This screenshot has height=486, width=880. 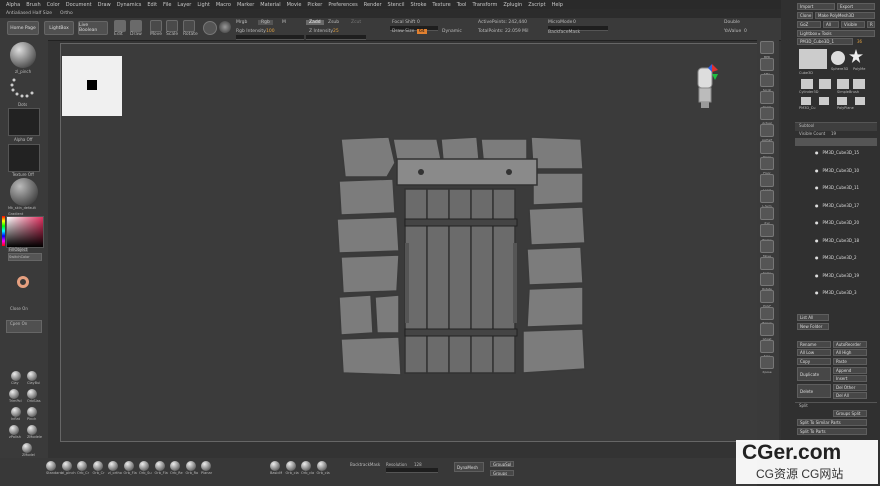 I want to click on mrgb-button: Mrgb, so click(x=241, y=22).